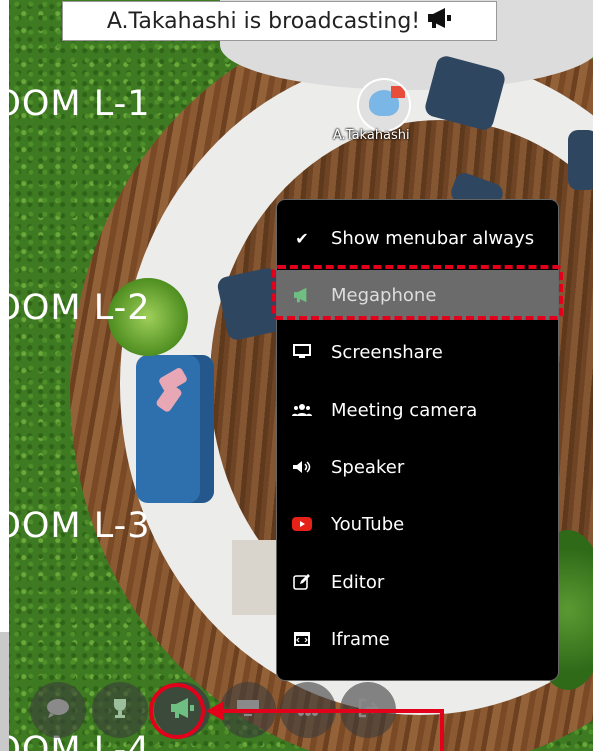 The height and width of the screenshot is (751, 593). I want to click on annotation-arrow-line, so click(333, 711).